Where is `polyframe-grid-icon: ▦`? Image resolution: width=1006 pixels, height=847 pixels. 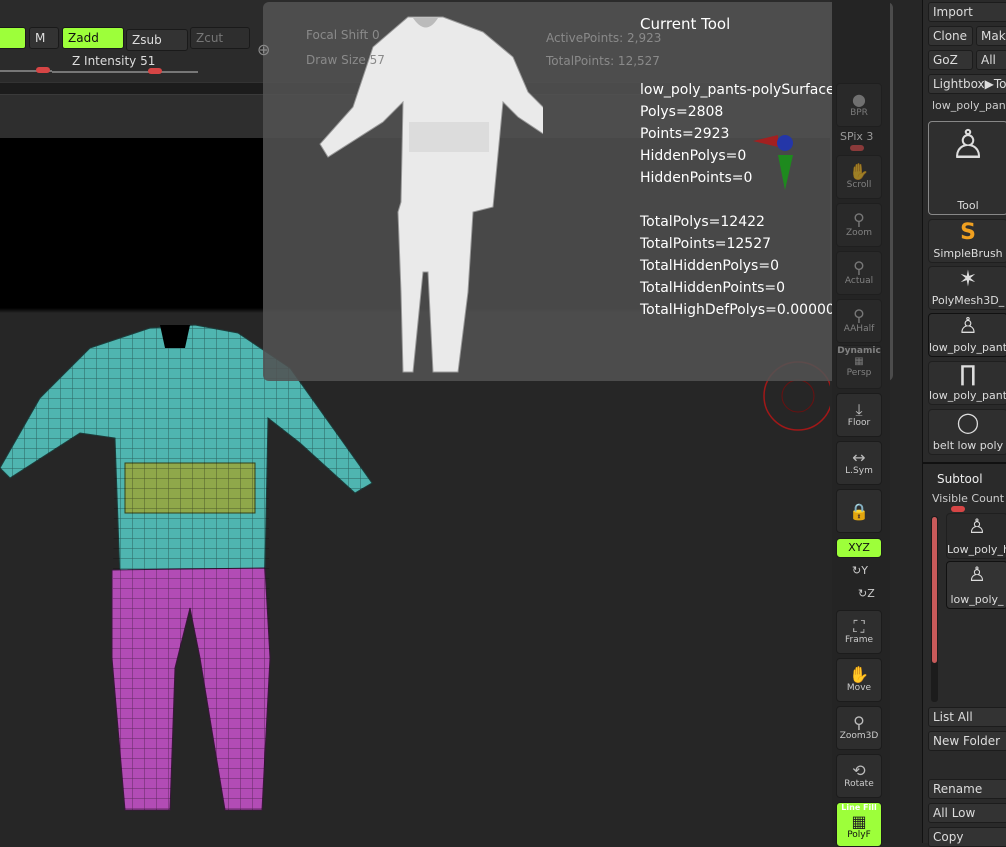
polyframe-grid-icon: ▦ is located at coordinates (859, 821).